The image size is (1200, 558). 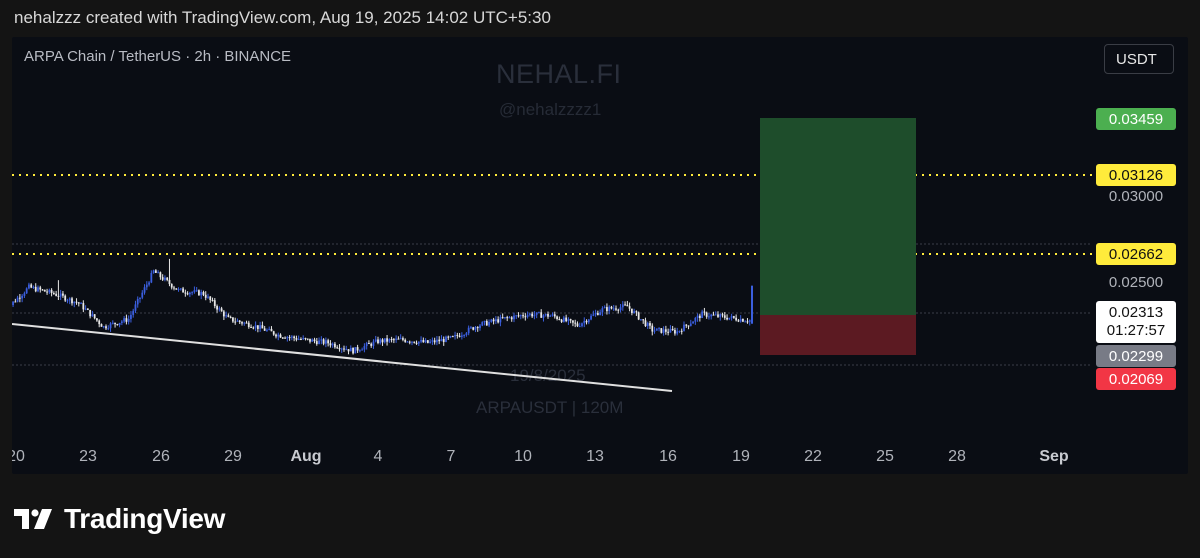 What do you see at coordinates (342, 357) in the screenshot?
I see `trend-line` at bounding box center [342, 357].